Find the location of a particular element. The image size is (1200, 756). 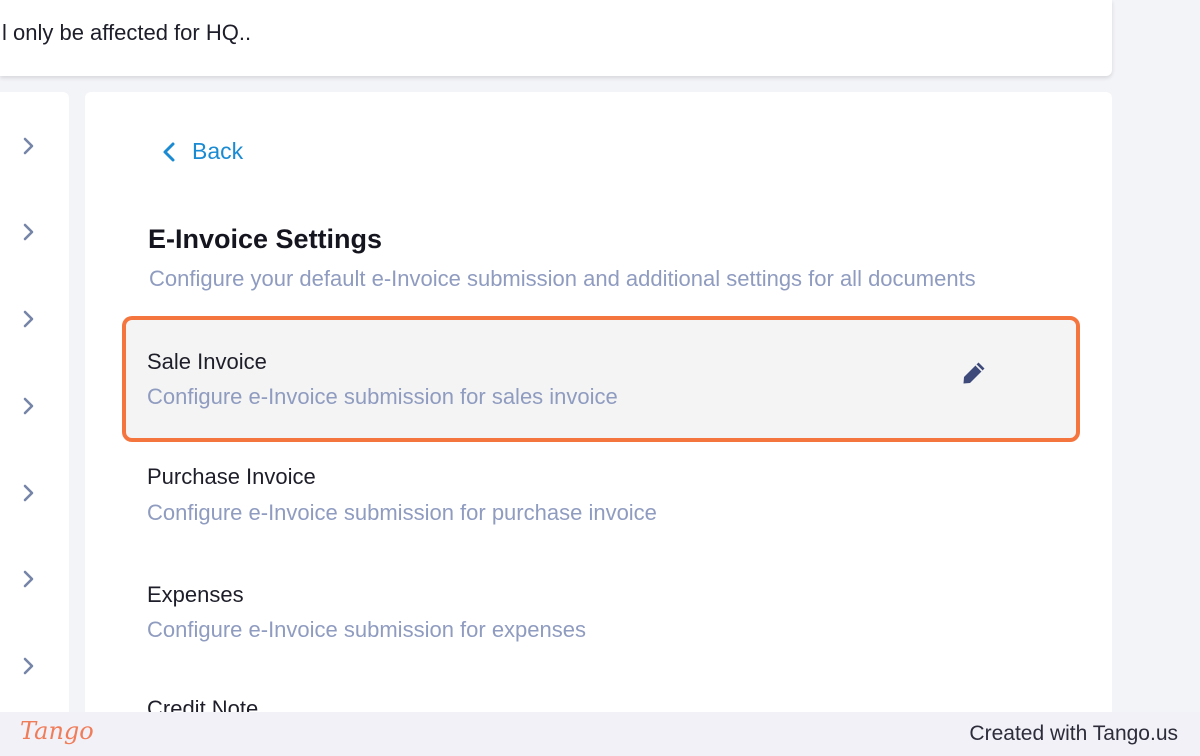

settings-item-credit-note: Credit Note is located at coordinates (598, 699).